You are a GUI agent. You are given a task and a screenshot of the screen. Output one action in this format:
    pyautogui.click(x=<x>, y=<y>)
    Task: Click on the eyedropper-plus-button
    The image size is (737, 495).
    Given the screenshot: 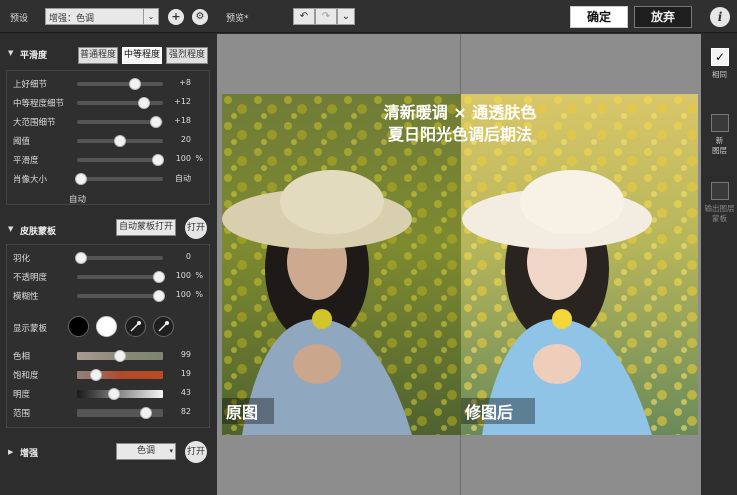 What is the action you would take?
    pyautogui.click(x=163, y=326)
    